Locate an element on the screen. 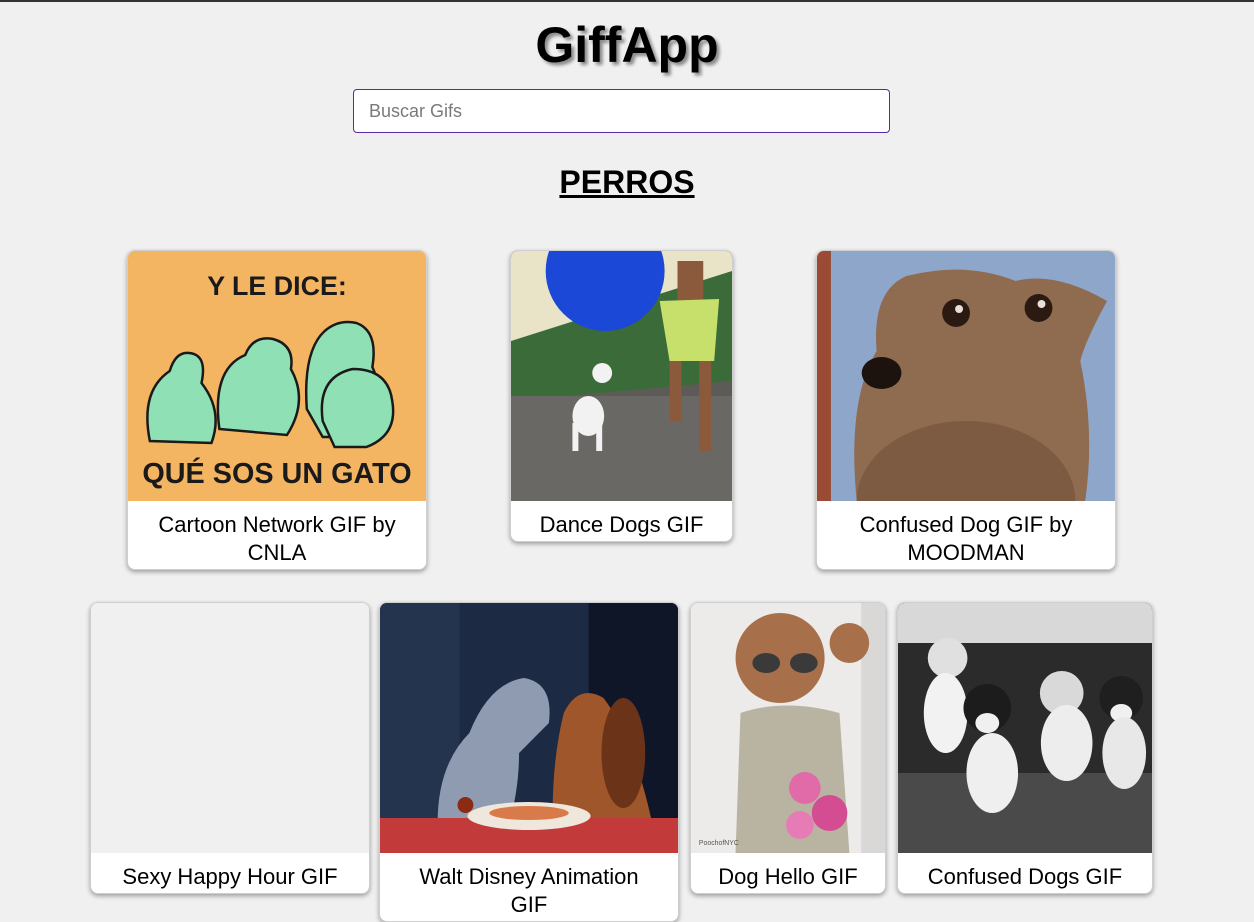 This screenshot has height=922, width=1254. gif-title: Sexy Happy Hour GIF is located at coordinates (230, 876).